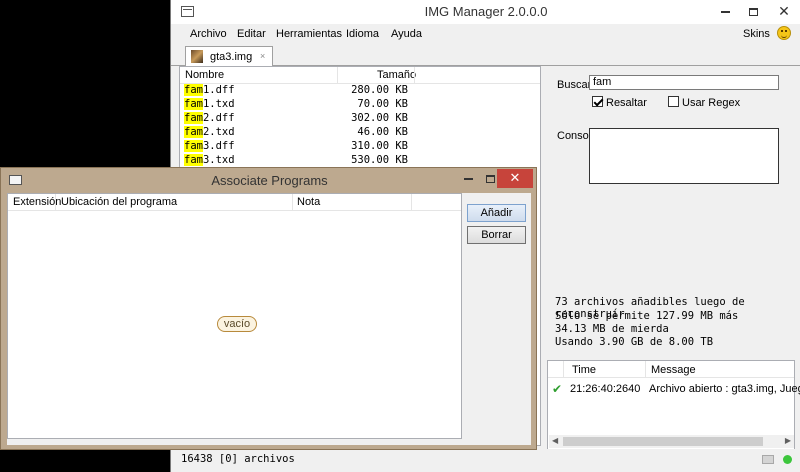 The width and height of the screenshot is (800, 472). I want to click on file-name: 2.txd, so click(218, 132).